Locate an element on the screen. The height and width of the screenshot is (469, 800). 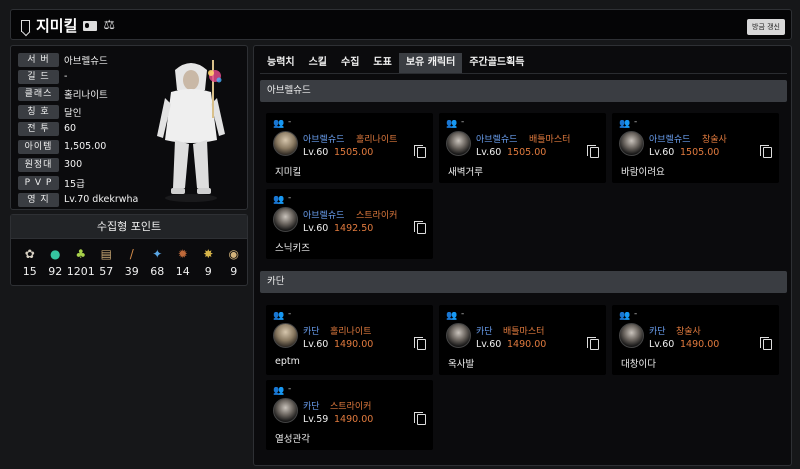
collection-value: 9 is located at coordinates (208, 271).